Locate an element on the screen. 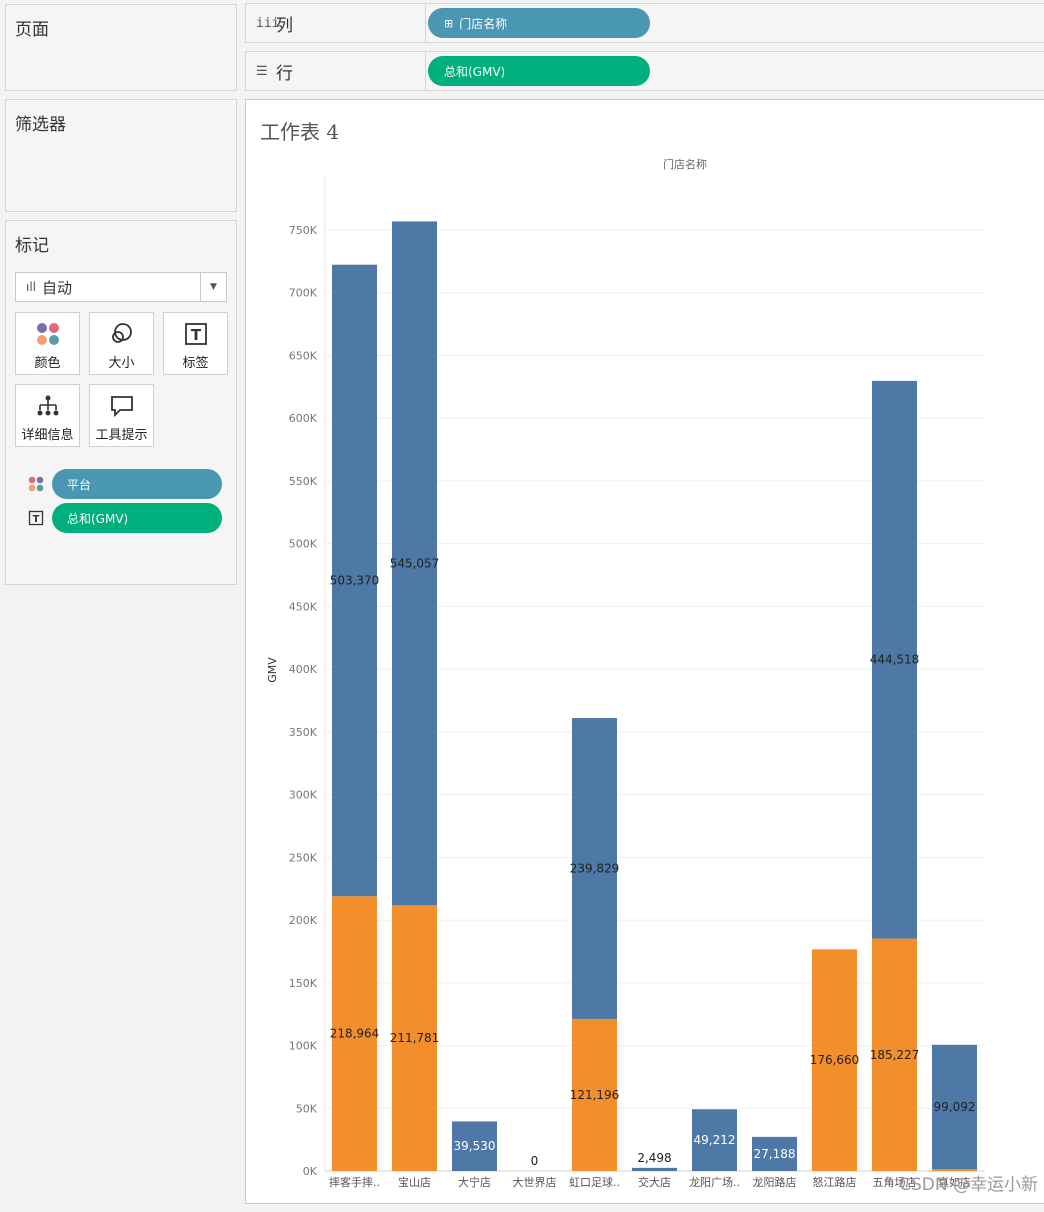 Image resolution: width=1044 pixels, height=1212 pixels. y-tick-label: 50K is located at coordinates (307, 1108).